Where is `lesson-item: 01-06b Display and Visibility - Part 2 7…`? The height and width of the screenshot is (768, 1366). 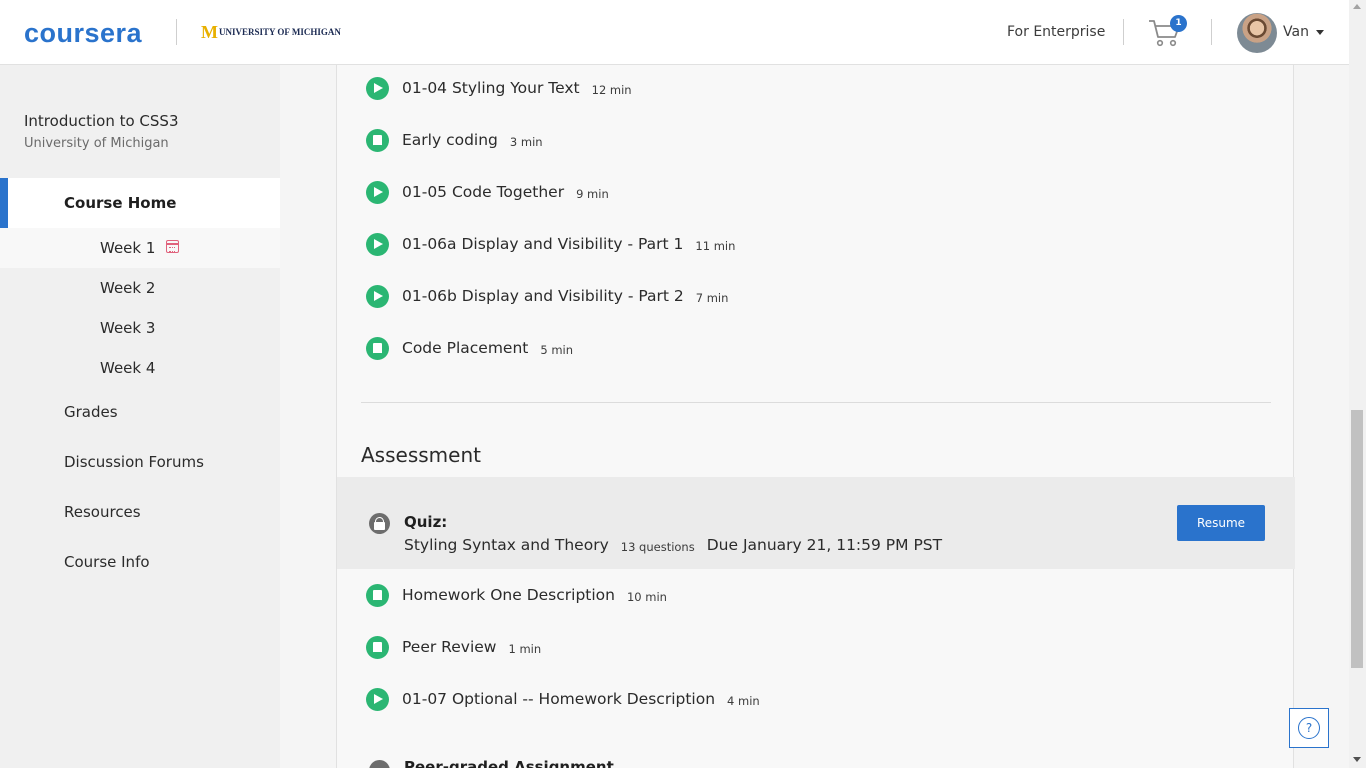
lesson-item: 01-06b Display and Visibility - Part 2 7… is located at coordinates (547, 296).